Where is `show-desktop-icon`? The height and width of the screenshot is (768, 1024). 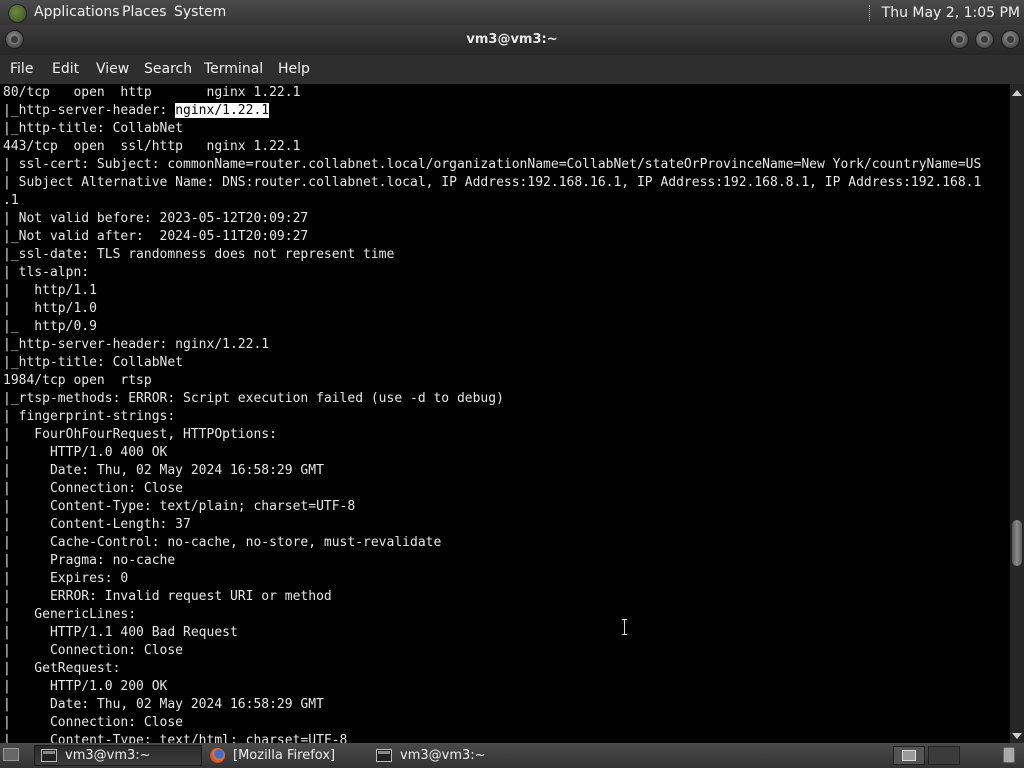
show-desktop-icon is located at coordinates (11, 754).